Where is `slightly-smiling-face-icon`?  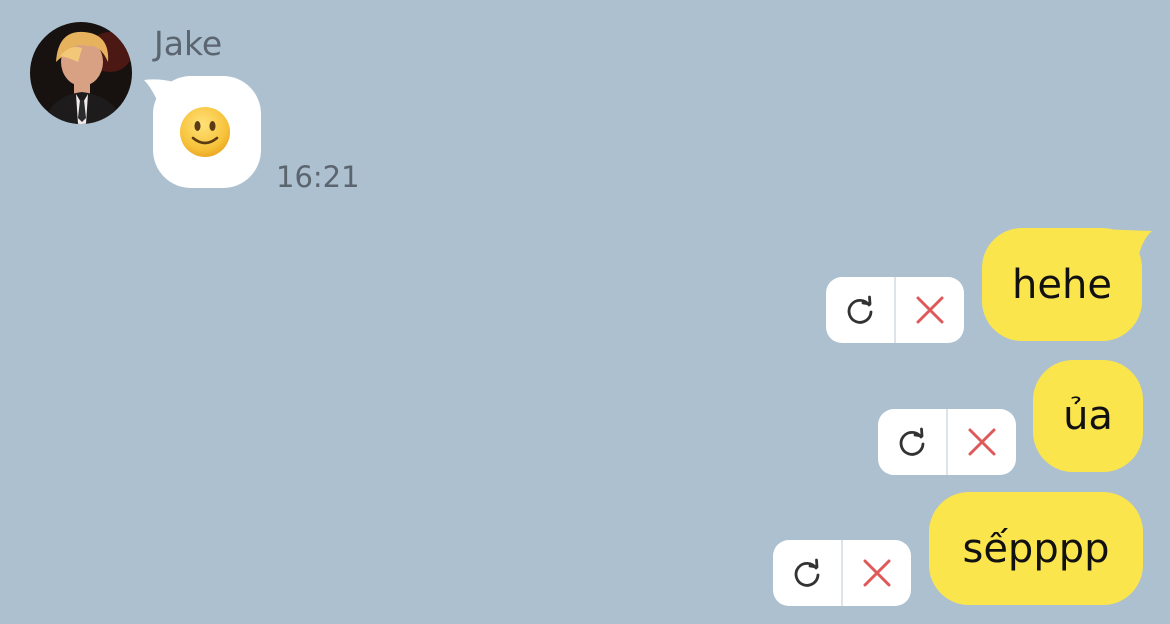
slightly-smiling-face-icon is located at coordinates (205, 132).